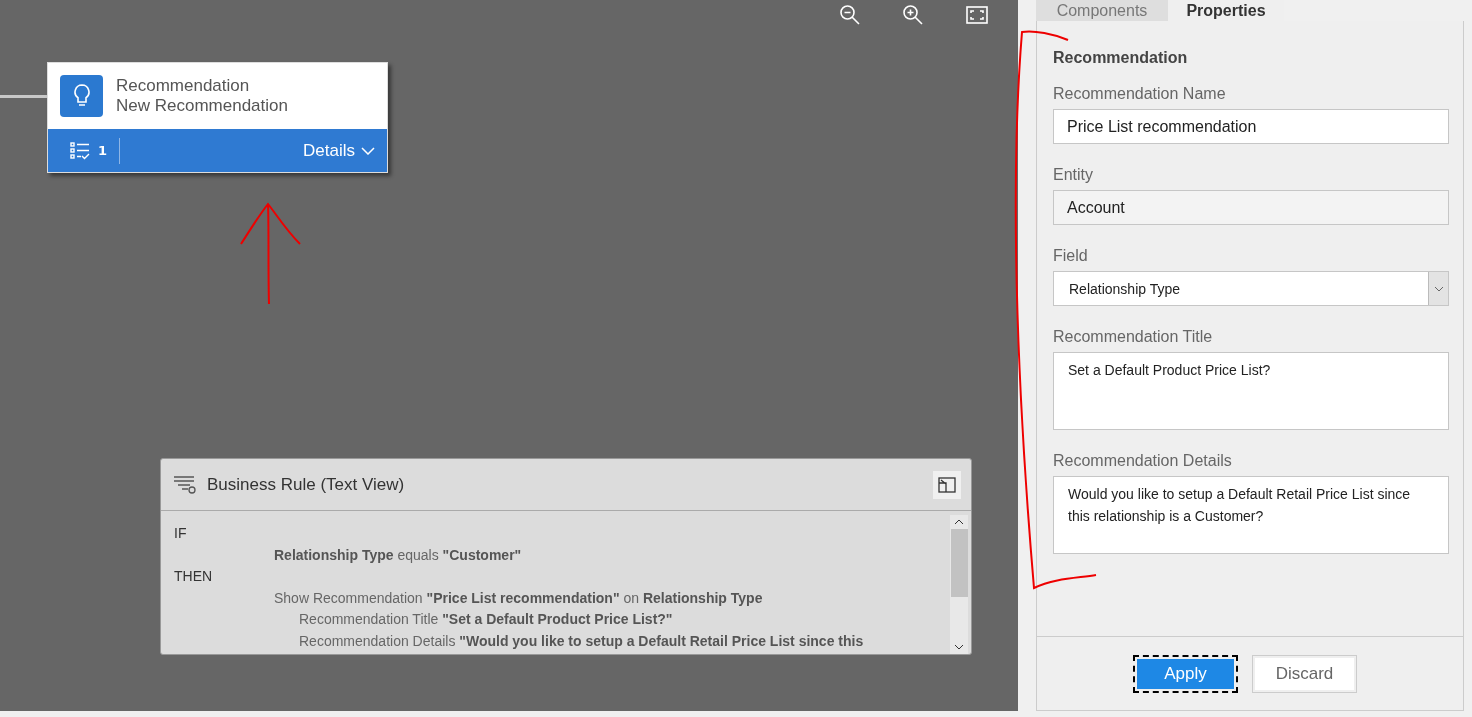 Image resolution: width=1472 pixels, height=717 pixels. Describe the element at coordinates (1071, 256) in the screenshot. I see `field-label: Field` at that location.